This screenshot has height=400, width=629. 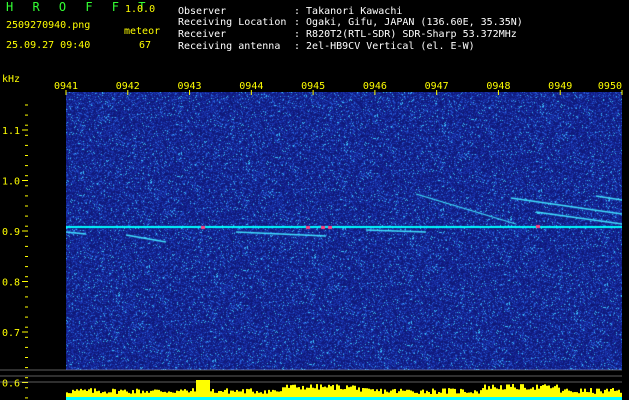 I want to click on signal-level-strip, so click(x=344, y=390).